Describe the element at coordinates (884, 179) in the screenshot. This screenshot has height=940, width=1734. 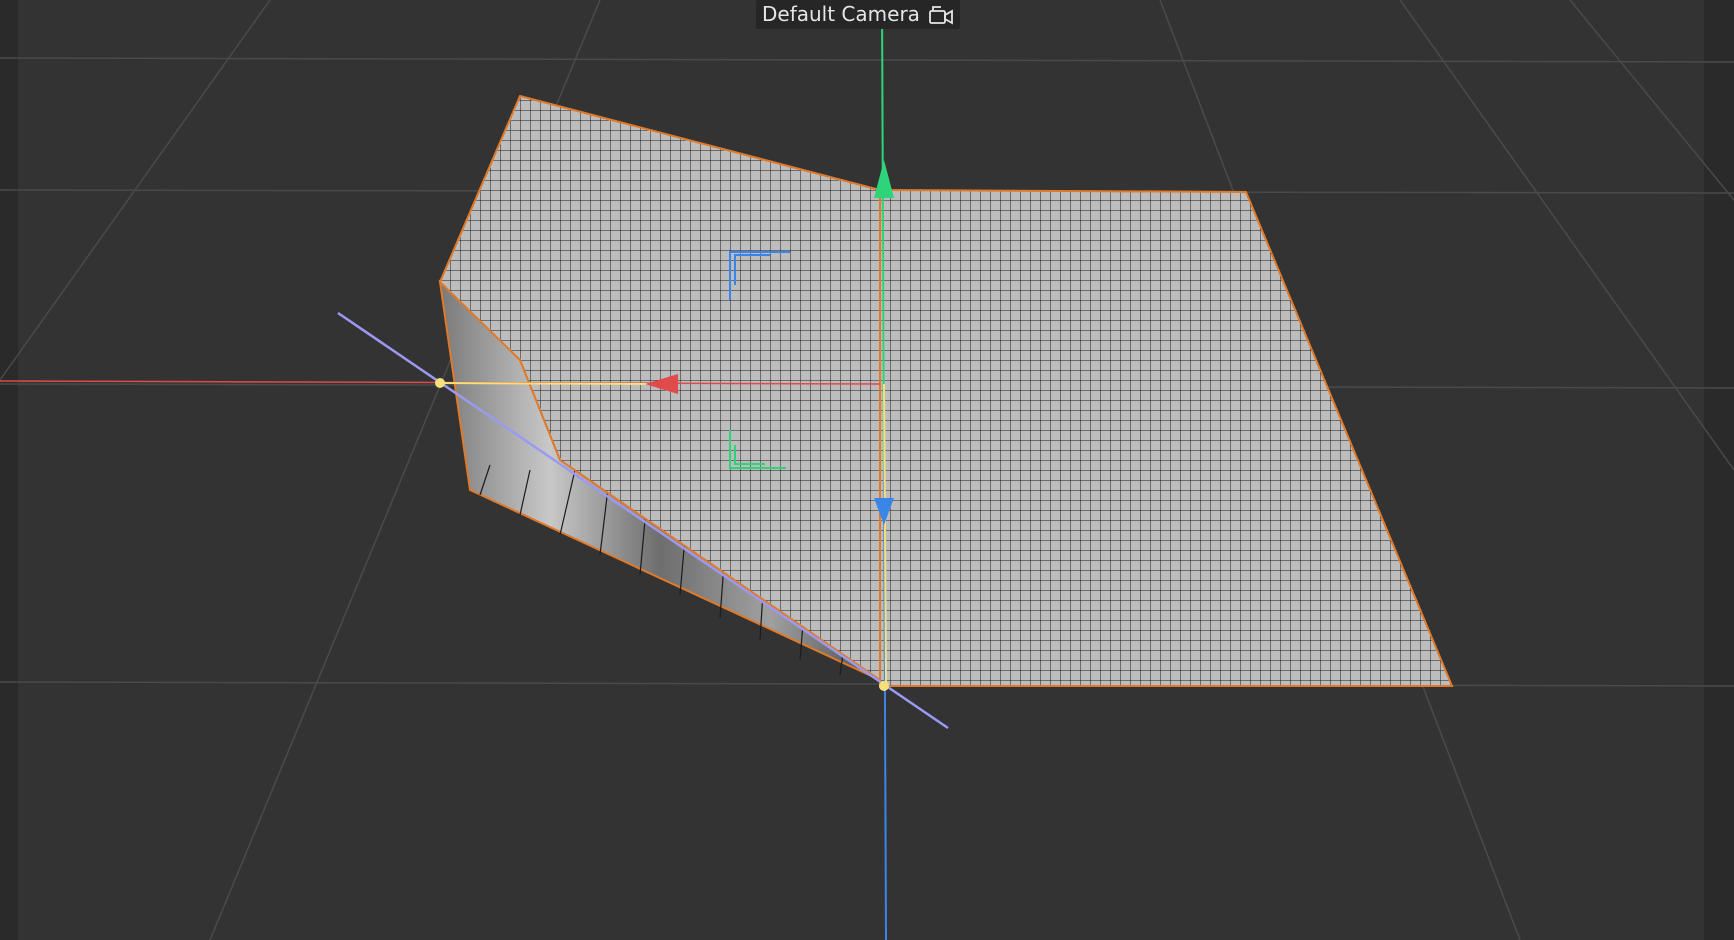
I see `y-axis-arrow-handle` at that location.